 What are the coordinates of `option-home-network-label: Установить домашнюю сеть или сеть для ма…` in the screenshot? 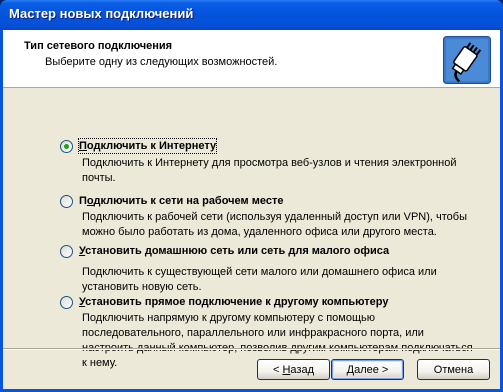 It's located at (234, 251).